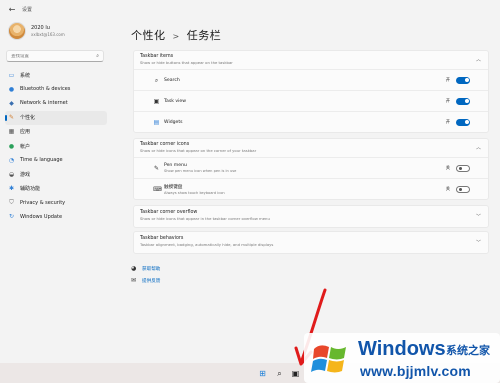 The width and height of the screenshot is (500, 383). What do you see at coordinates (51, 56) in the screenshot?
I see `search-input` at bounding box center [51, 56].